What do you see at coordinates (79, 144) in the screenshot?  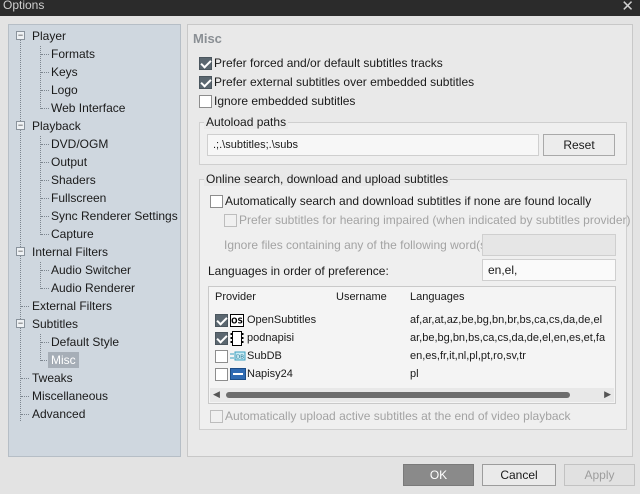 I see `tree-item-dvd-ogm: DVD/OGM` at bounding box center [79, 144].